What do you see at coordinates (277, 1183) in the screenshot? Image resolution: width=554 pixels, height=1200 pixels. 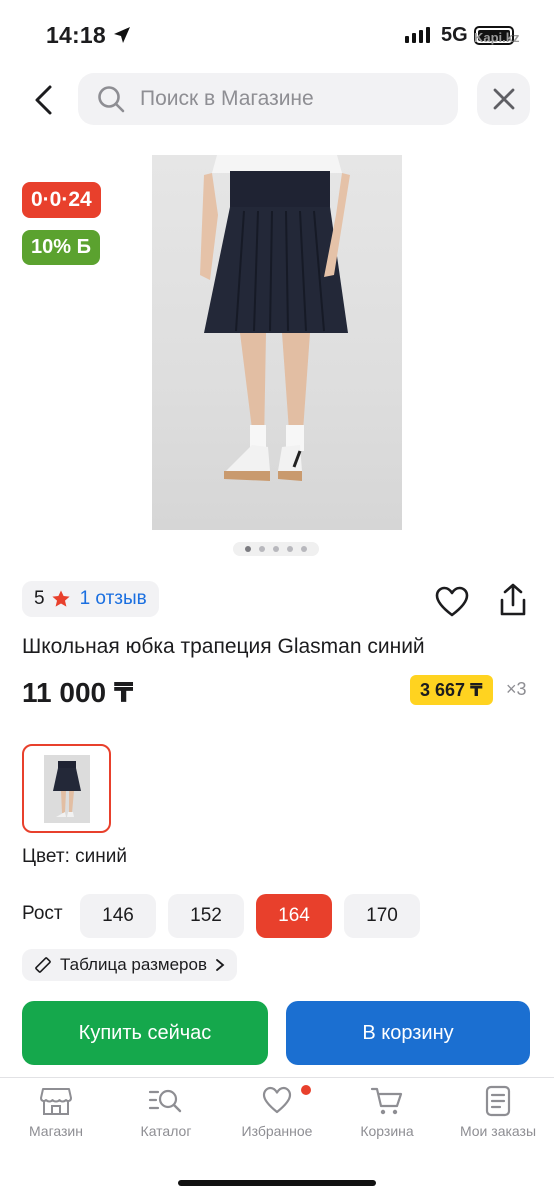 I see `home-indicator` at bounding box center [277, 1183].